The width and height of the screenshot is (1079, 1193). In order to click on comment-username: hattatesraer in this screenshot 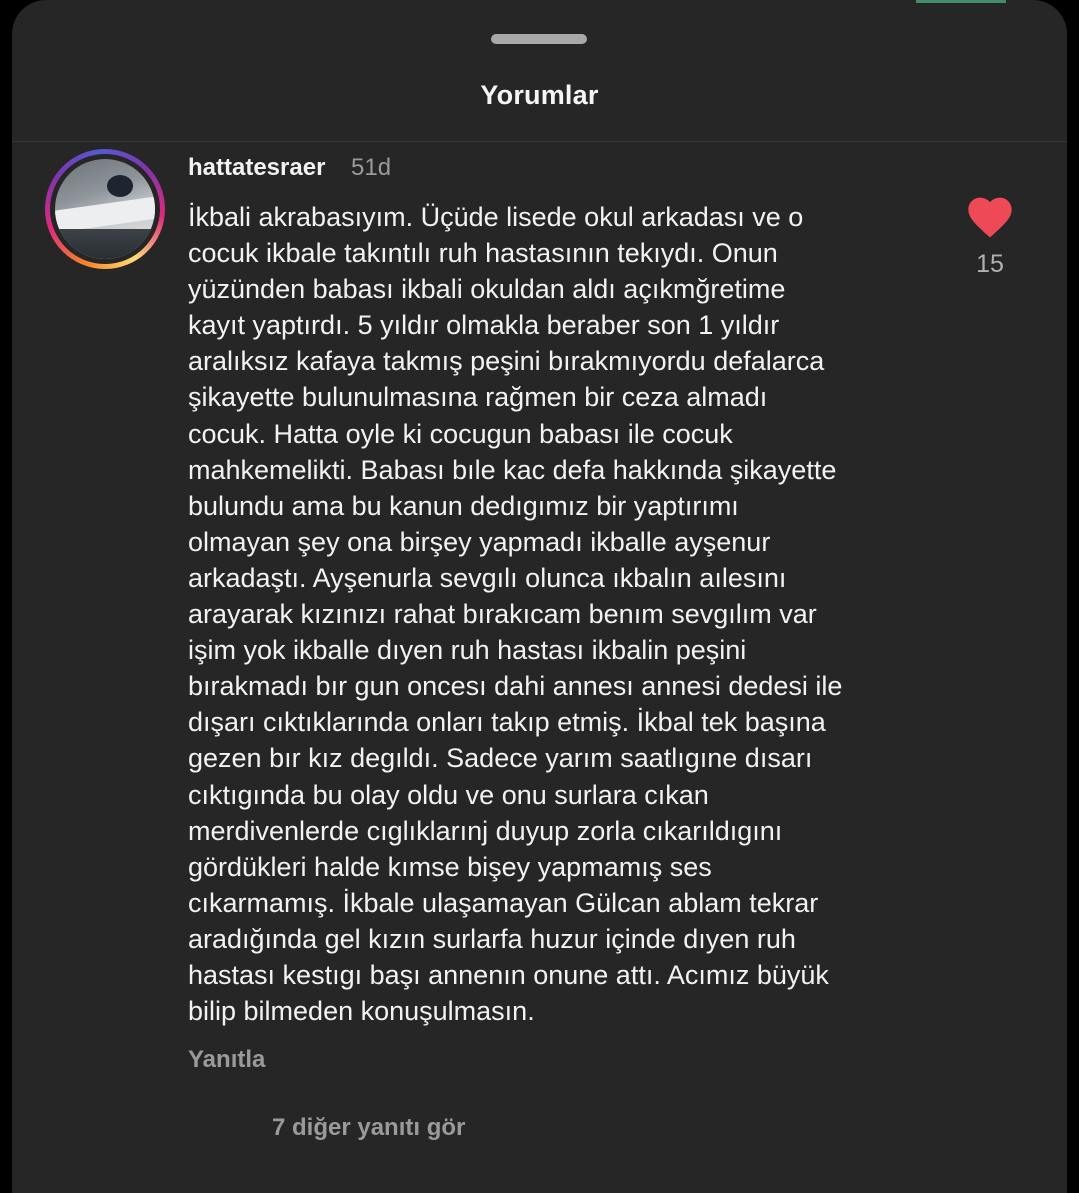, I will do `click(256, 168)`.